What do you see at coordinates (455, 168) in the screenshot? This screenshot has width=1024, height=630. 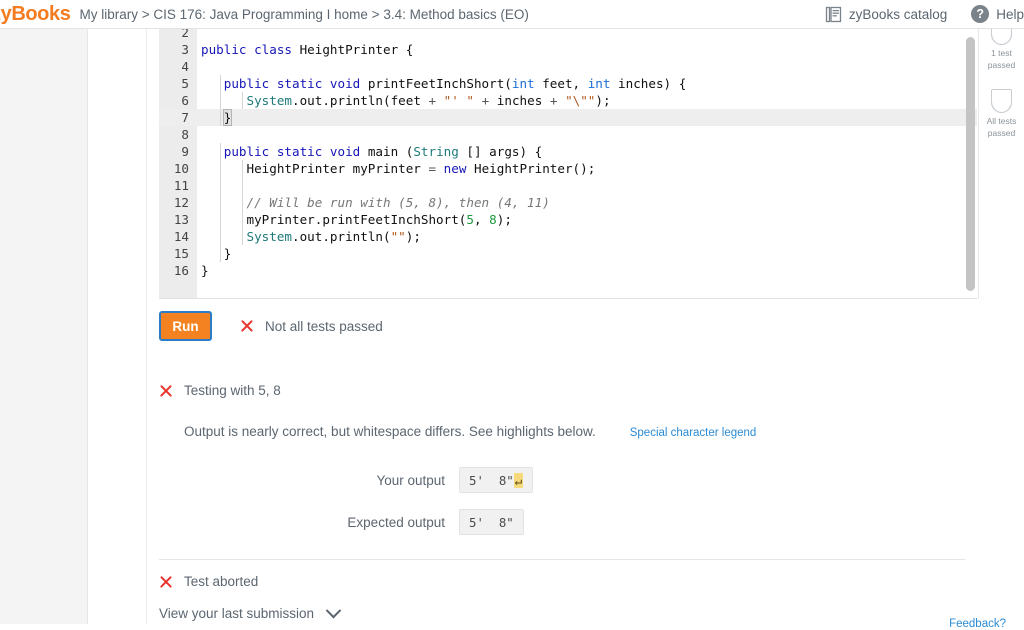 I see `code-token: new` at bounding box center [455, 168].